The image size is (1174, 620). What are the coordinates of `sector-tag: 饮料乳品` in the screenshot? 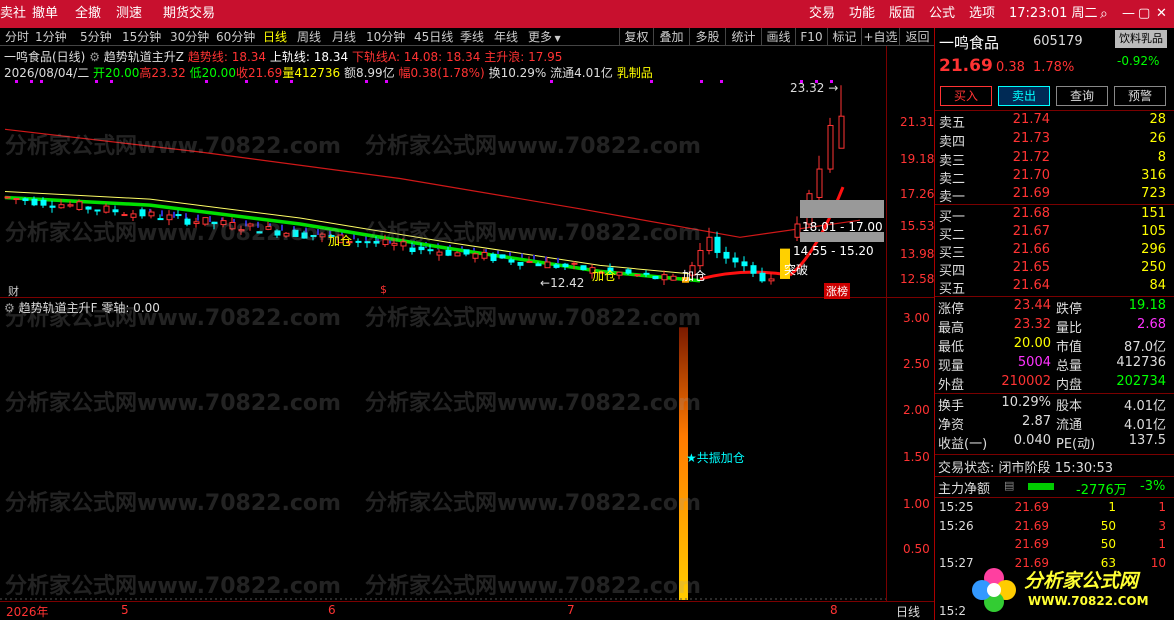 It's located at (1141, 39).